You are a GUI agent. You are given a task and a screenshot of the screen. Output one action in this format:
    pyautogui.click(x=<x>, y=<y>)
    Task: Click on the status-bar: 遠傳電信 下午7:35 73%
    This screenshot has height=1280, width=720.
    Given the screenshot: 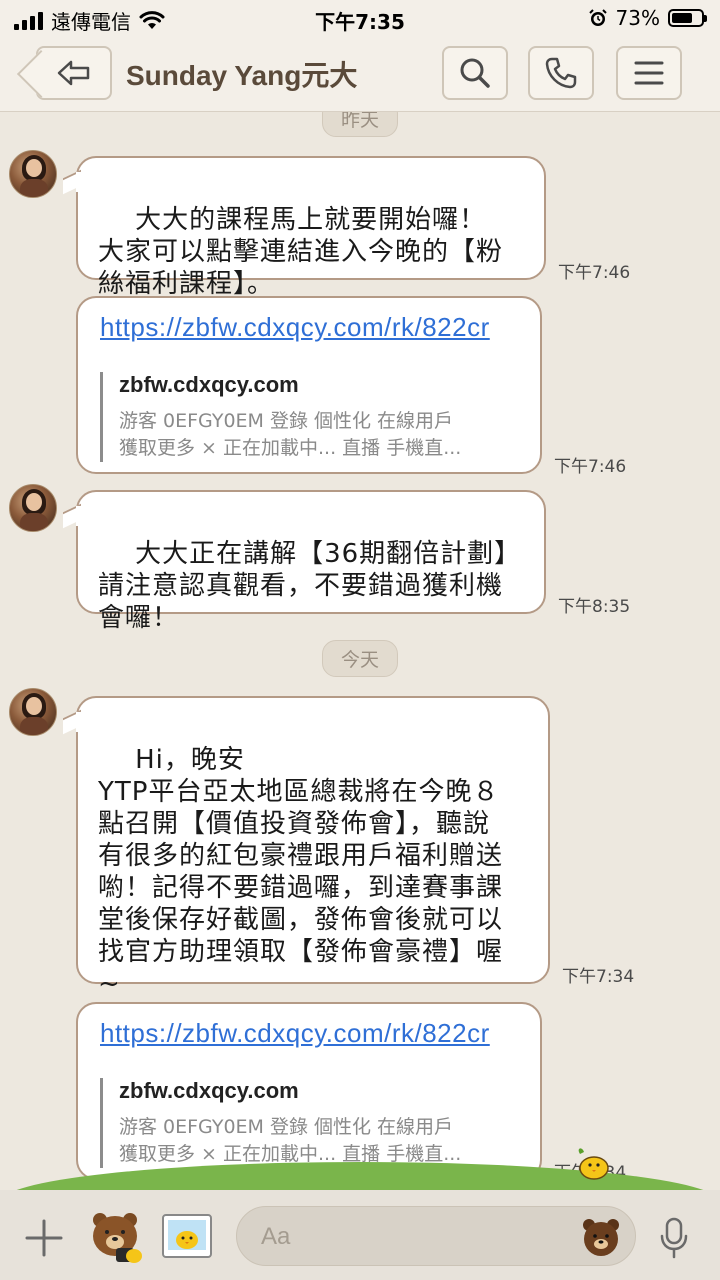 What is the action you would take?
    pyautogui.click(x=360, y=18)
    